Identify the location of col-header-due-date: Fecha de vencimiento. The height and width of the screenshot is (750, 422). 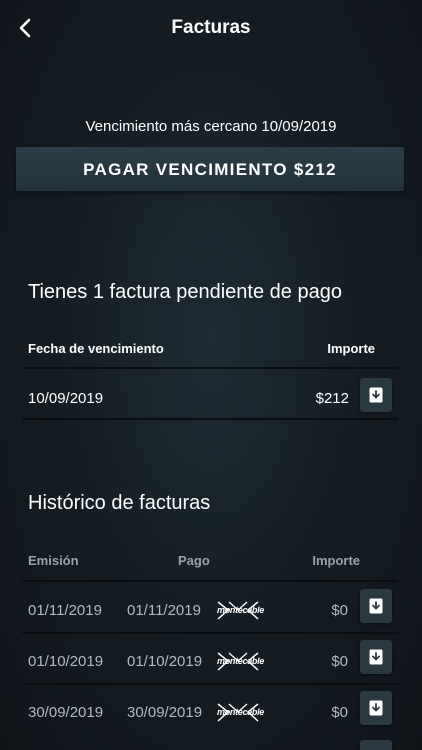
(96, 348).